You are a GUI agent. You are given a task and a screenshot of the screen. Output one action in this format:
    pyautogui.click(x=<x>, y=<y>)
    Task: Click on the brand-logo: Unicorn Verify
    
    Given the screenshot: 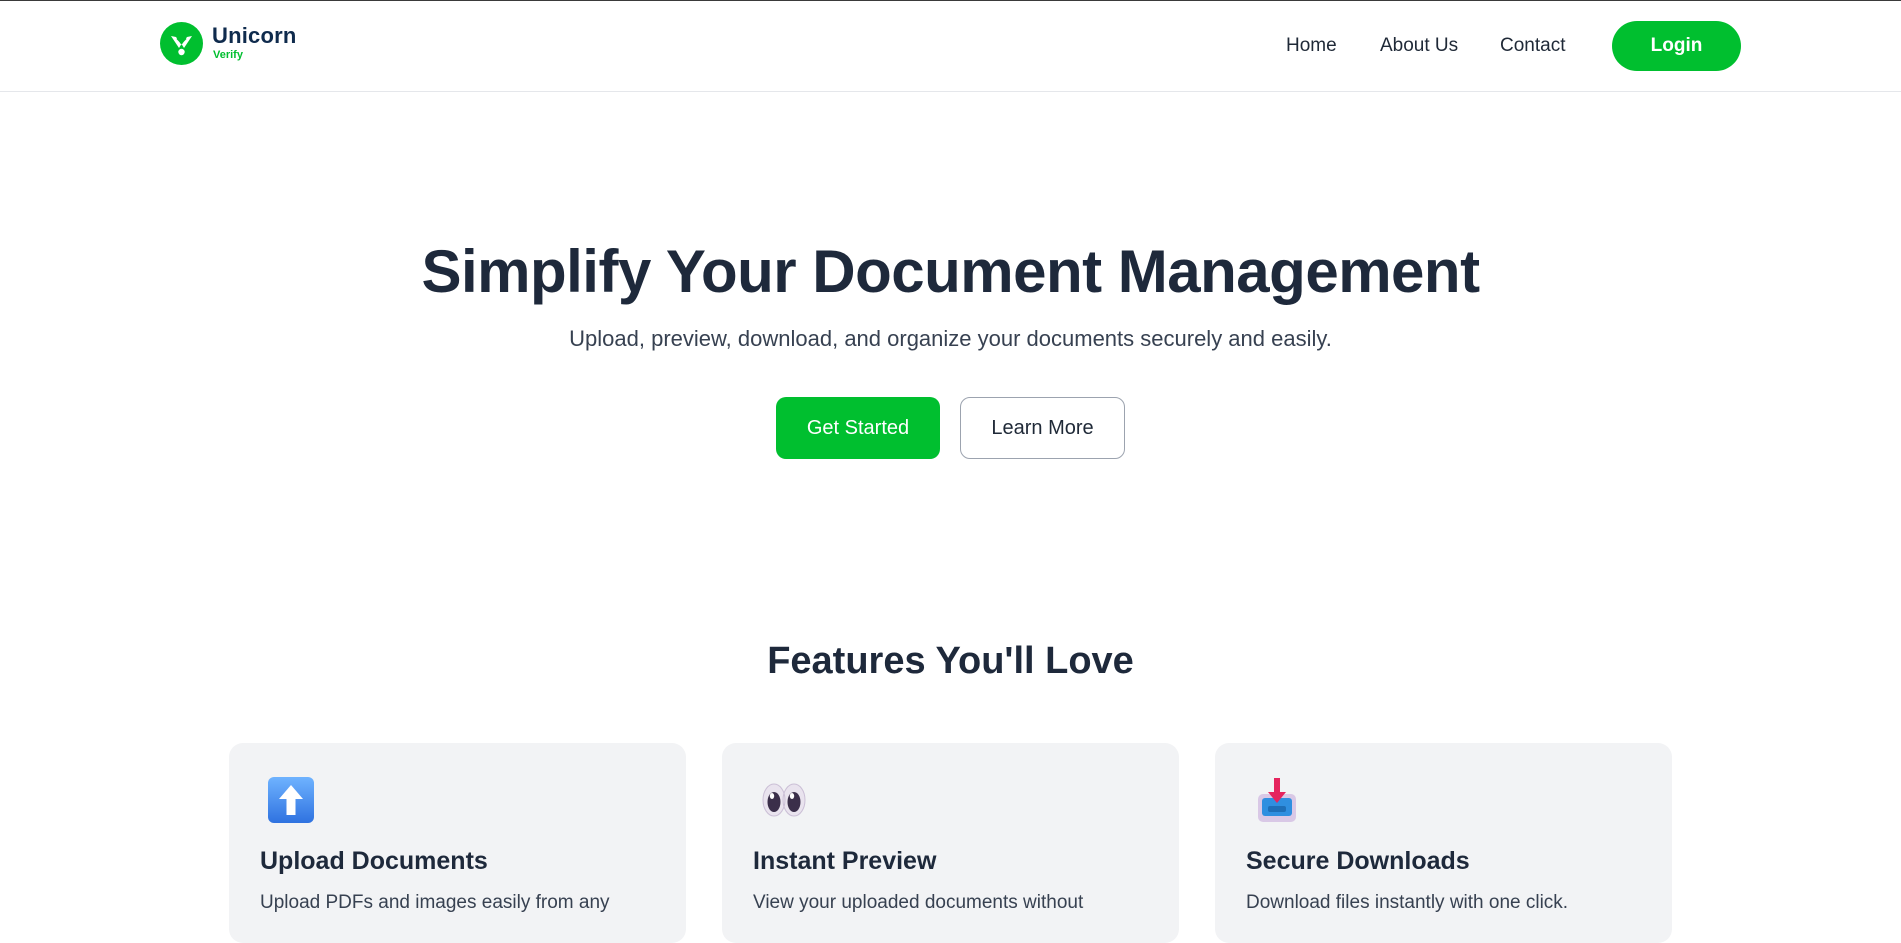 What is the action you would take?
    pyautogui.click(x=228, y=43)
    